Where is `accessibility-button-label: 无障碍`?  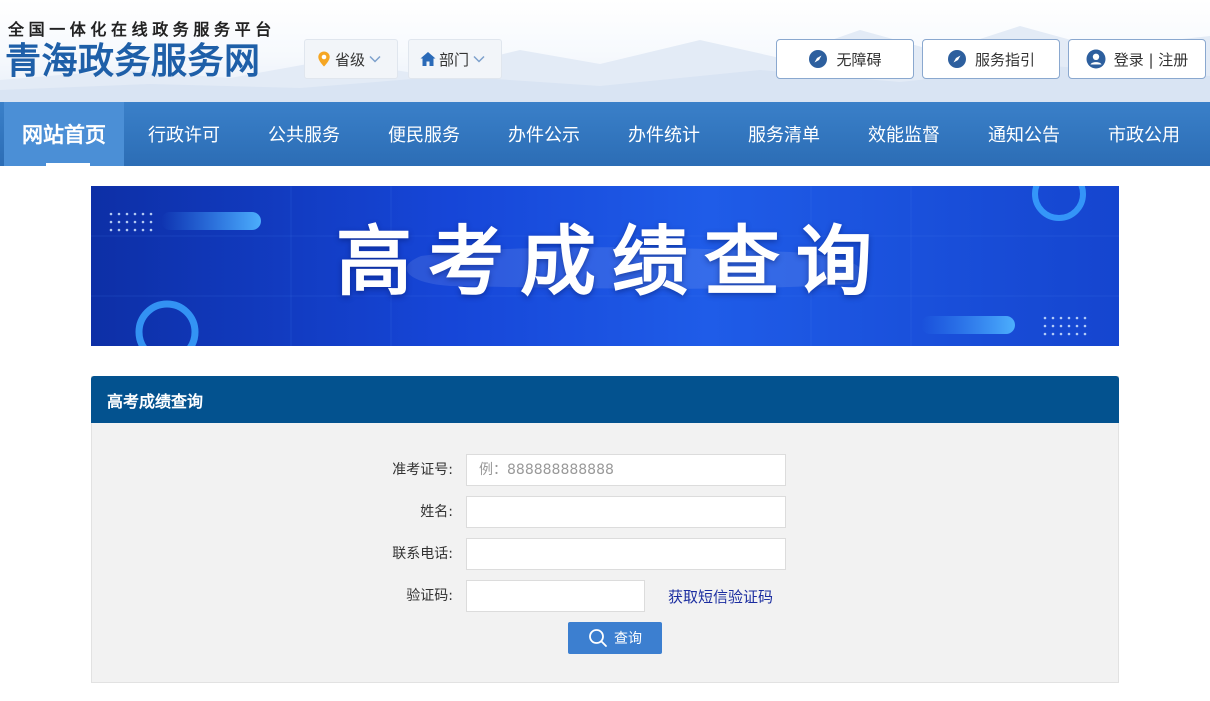 accessibility-button-label: 无障碍 is located at coordinates (859, 59).